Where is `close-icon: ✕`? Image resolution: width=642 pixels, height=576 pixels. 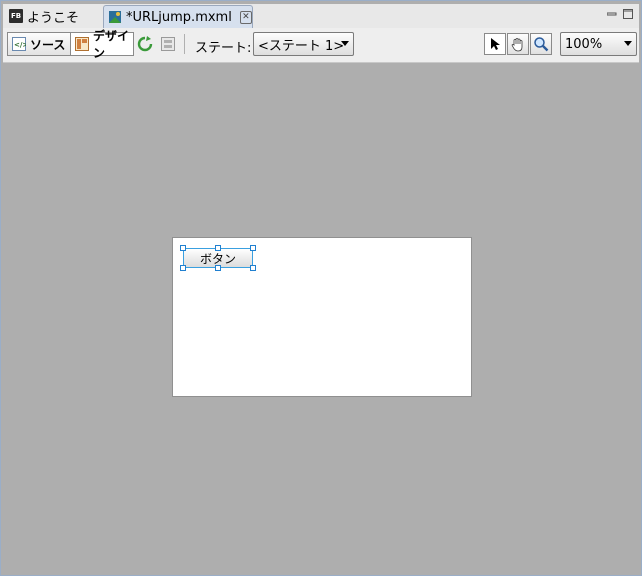
close-icon: ✕ is located at coordinates (245, 17).